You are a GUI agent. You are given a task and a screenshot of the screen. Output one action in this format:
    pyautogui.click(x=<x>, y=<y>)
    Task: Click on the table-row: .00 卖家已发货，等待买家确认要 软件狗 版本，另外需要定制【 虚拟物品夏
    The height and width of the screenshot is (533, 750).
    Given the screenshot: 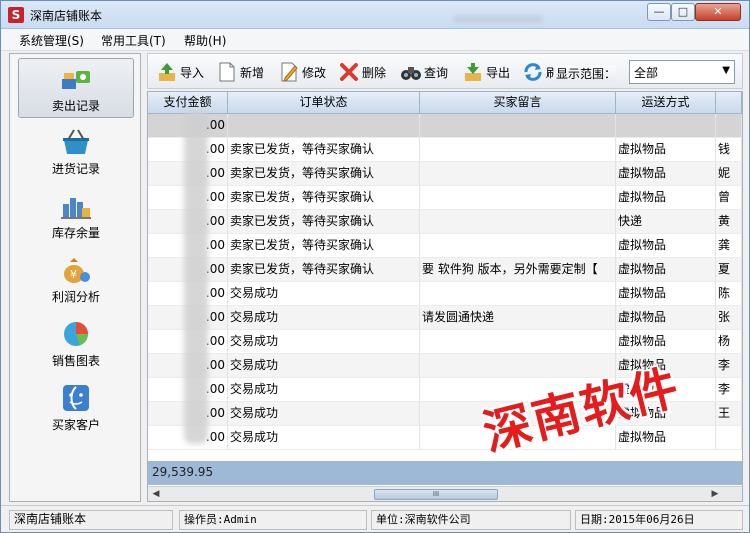 What is the action you would take?
    pyautogui.click(x=445, y=270)
    